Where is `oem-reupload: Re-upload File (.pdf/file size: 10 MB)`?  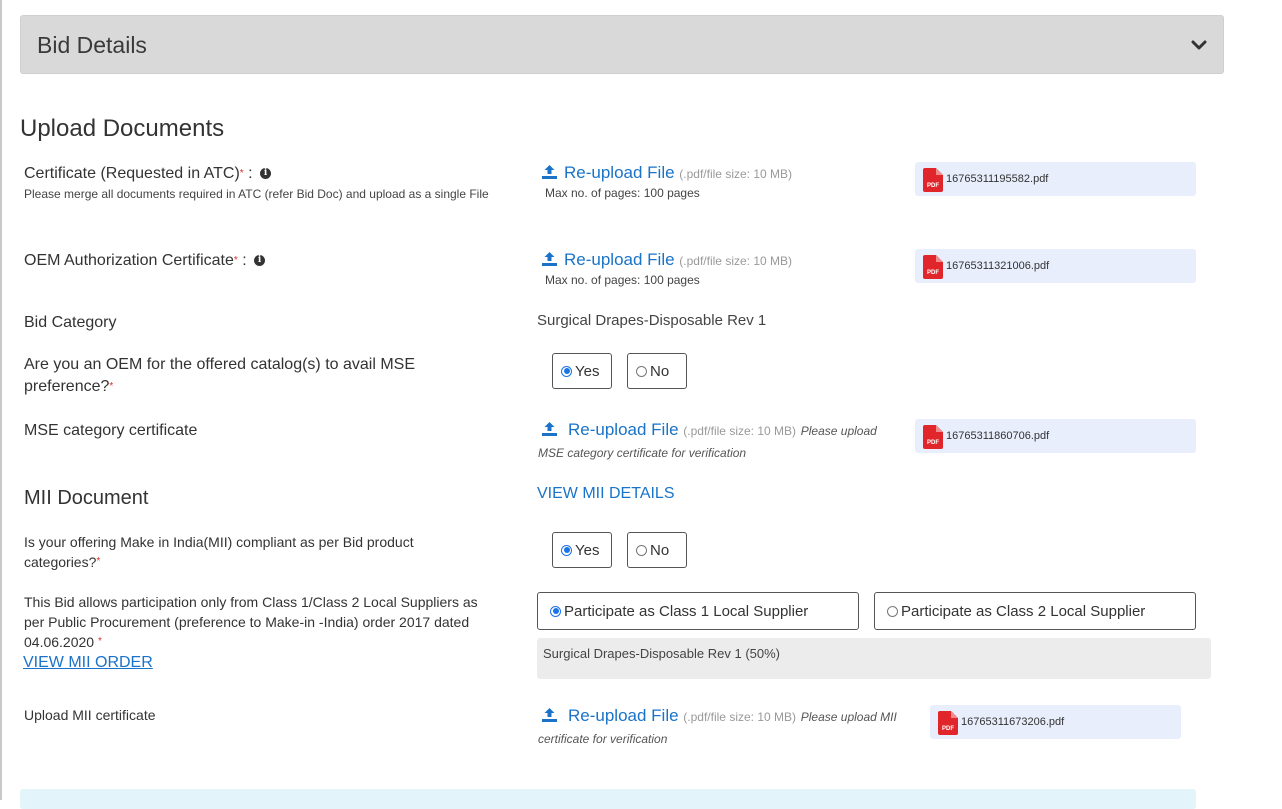 oem-reupload: Re-upload File (.pdf/file size: 10 MB) is located at coordinates (666, 260).